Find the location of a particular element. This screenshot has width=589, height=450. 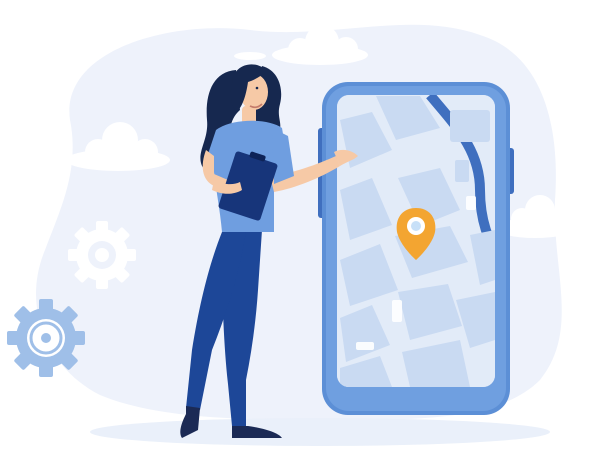

floor-shadow is located at coordinates (320, 432).